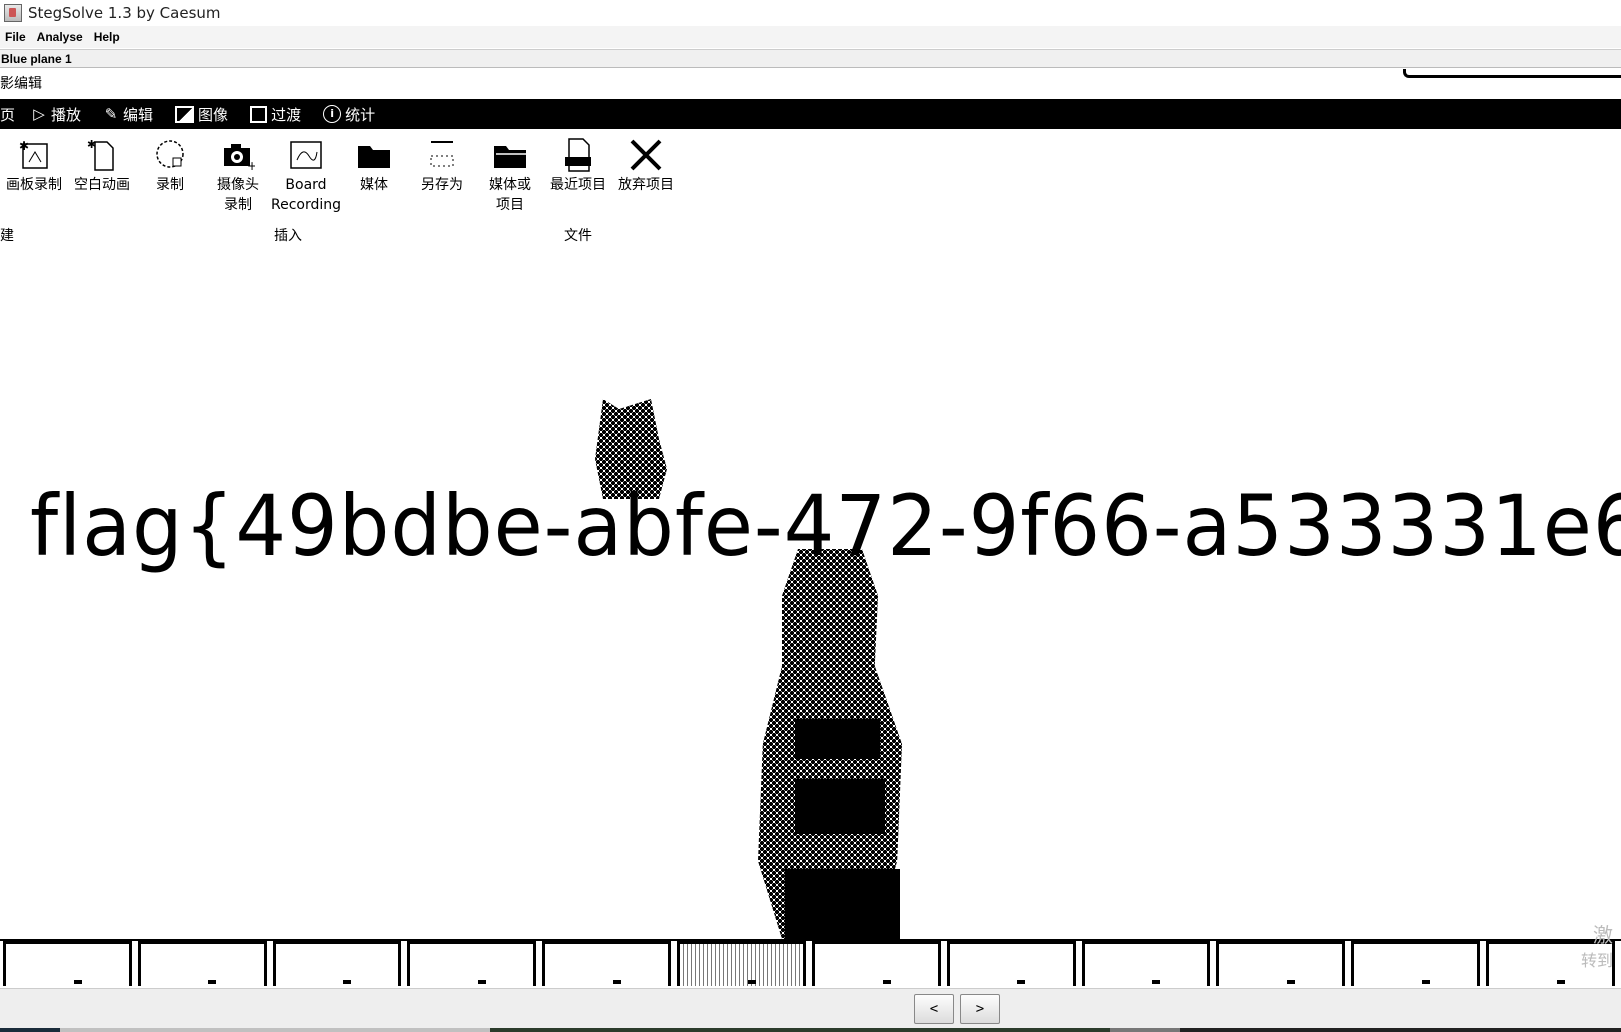 The height and width of the screenshot is (1032, 1621). What do you see at coordinates (288, 236) in the screenshot?
I see `group-label-insert: 插入` at bounding box center [288, 236].